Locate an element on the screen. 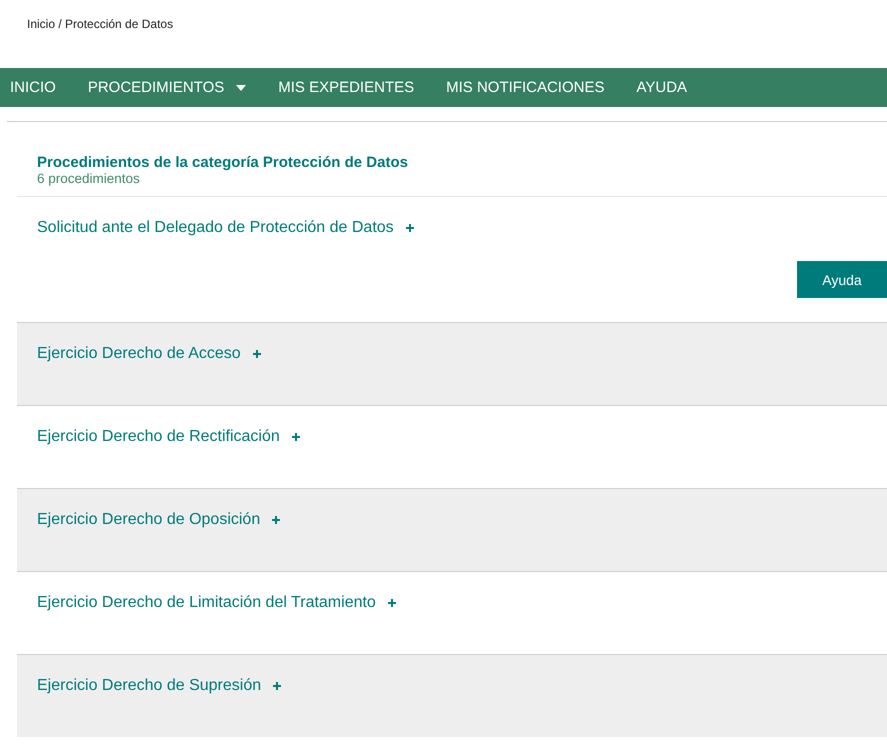 This screenshot has width=887, height=754. procedure-link: Ejercicio Derecho de Supresión is located at coordinates (159, 686).